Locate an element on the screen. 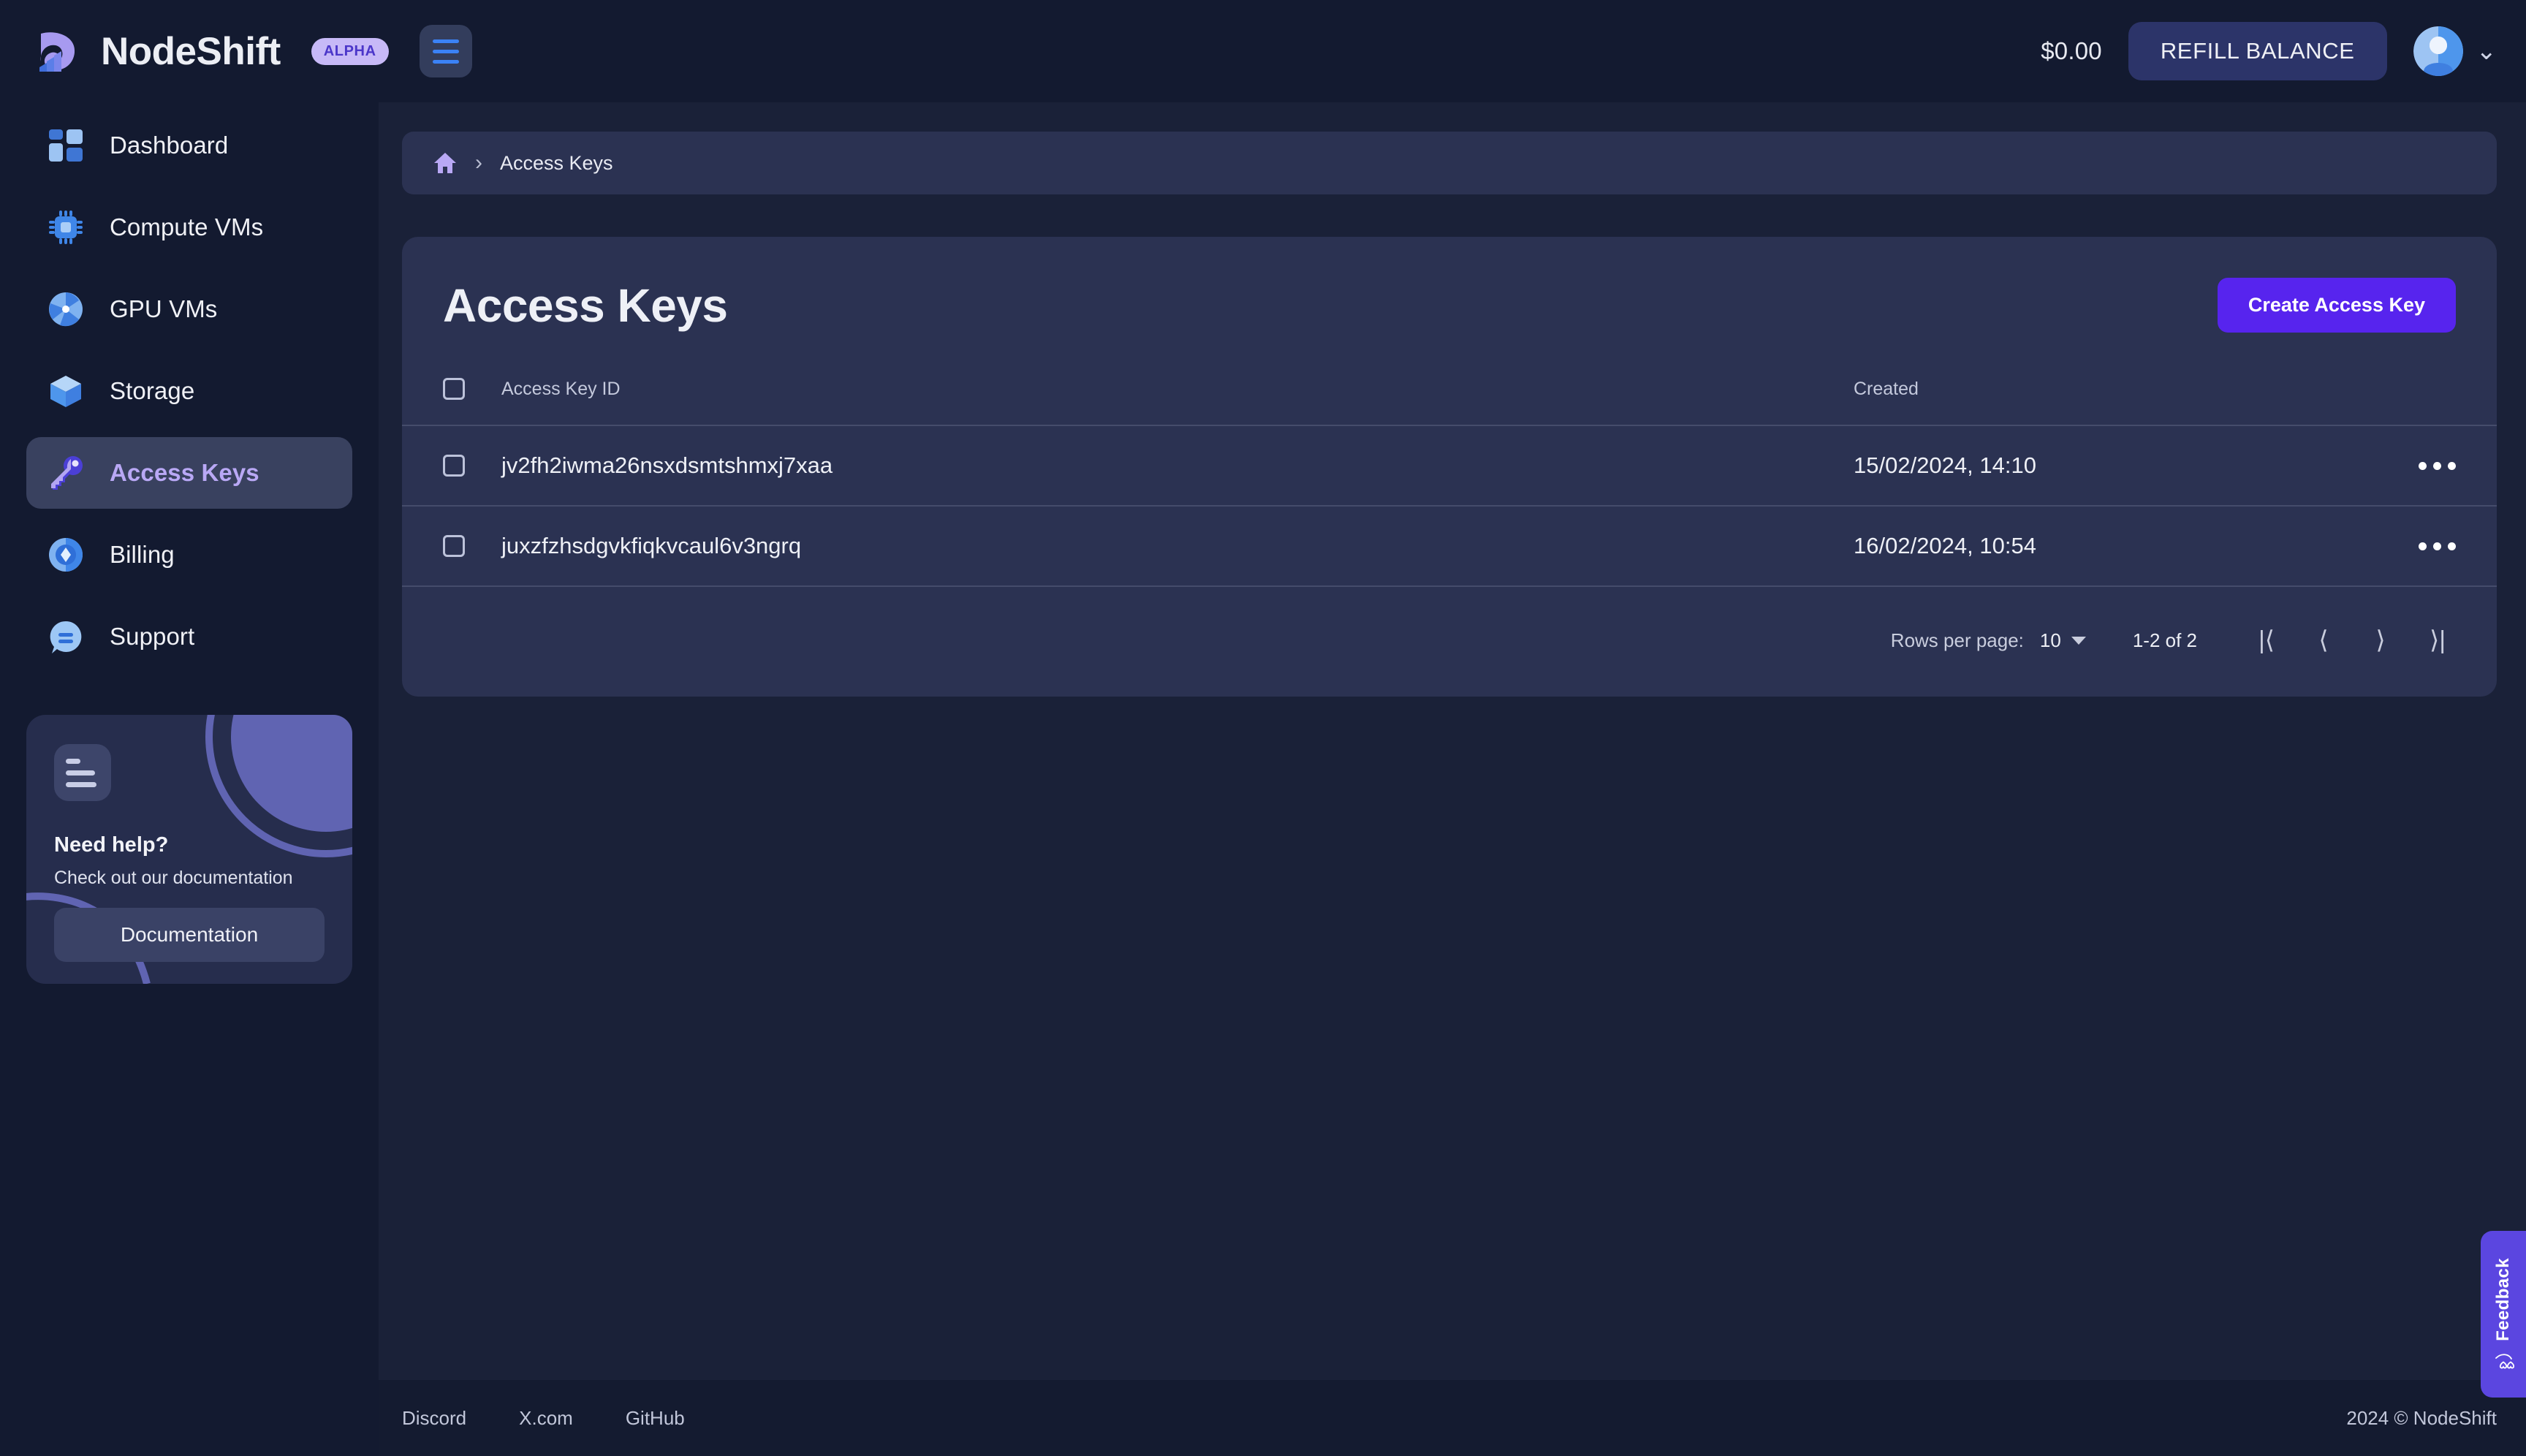  create-access-key-button: Create Access Key is located at coordinates (2336, 305).